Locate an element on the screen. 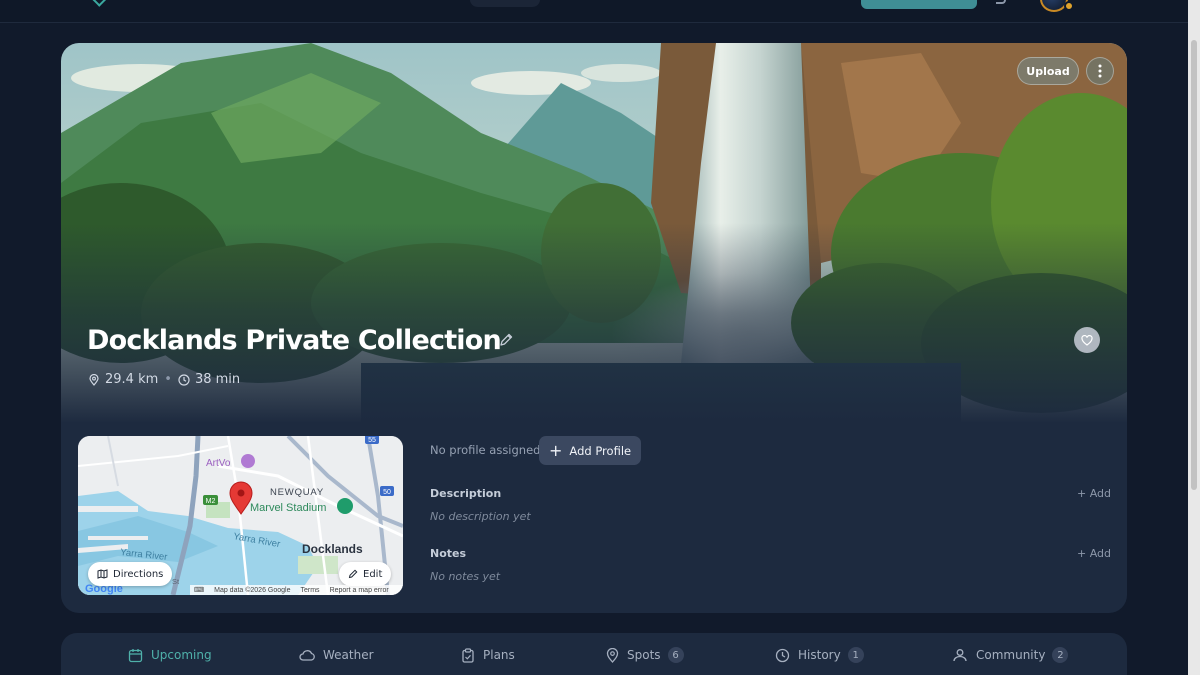 Image resolution: width=1200 pixels, height=675 pixels. more-vertical-icon is located at coordinates (1100, 71).